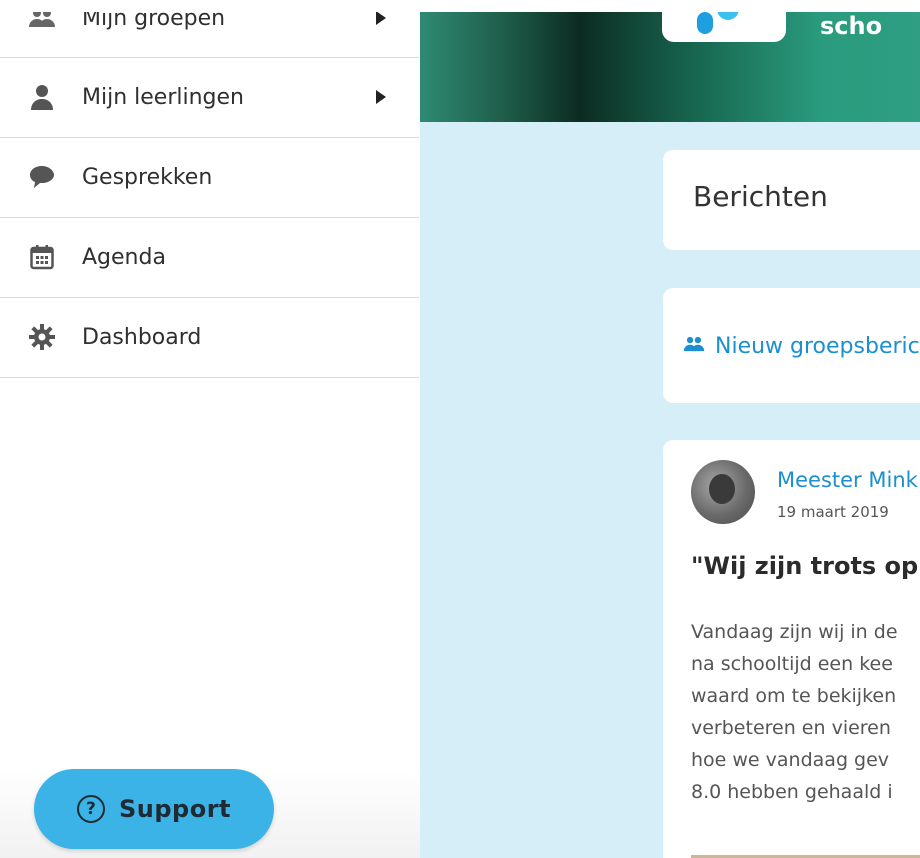 The image size is (920, 858). I want to click on post-body-line: Vandaag zijn wij in de, so click(794, 632).